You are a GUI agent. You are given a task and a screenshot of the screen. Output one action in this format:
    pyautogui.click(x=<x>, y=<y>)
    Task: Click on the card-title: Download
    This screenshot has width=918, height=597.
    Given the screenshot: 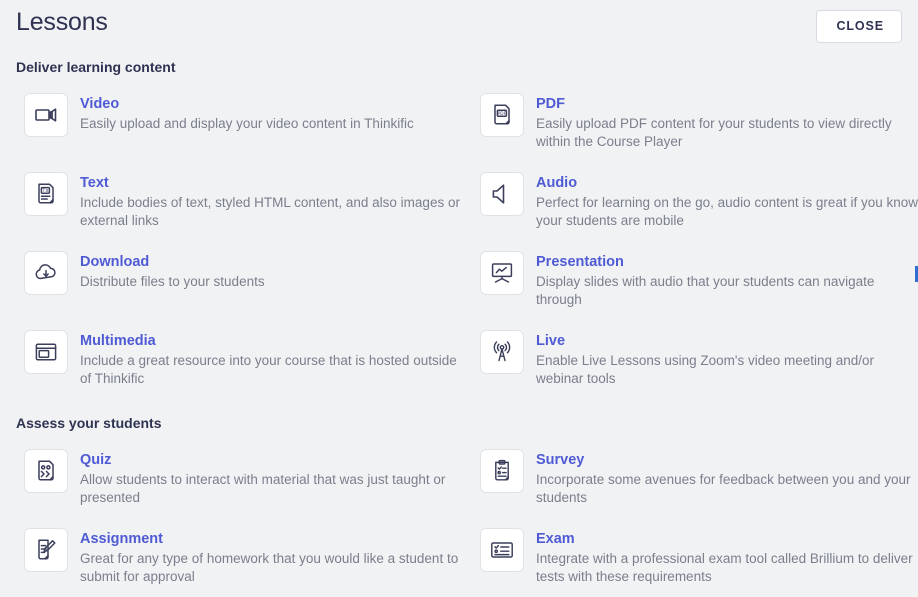 What is the action you would take?
    pyautogui.click(x=172, y=262)
    